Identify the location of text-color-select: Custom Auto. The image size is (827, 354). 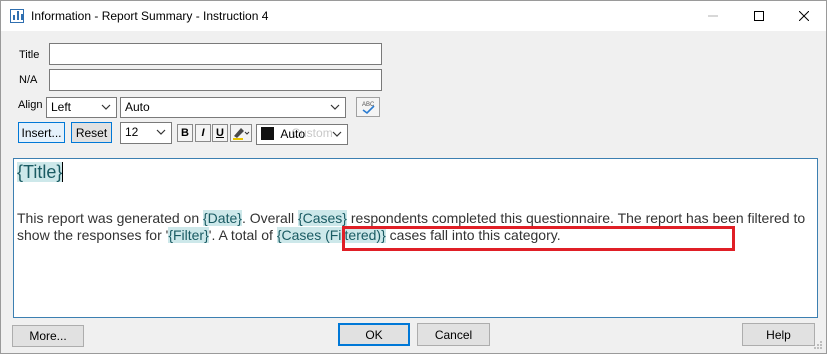
(302, 134).